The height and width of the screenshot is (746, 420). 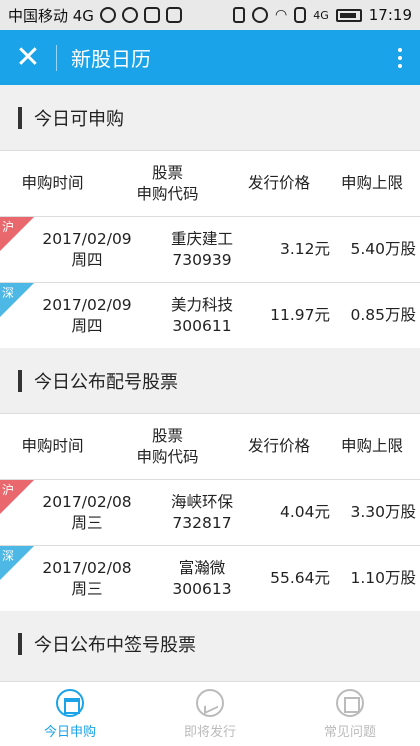 I want to click on close-icon: ✕, so click(x=28, y=57).